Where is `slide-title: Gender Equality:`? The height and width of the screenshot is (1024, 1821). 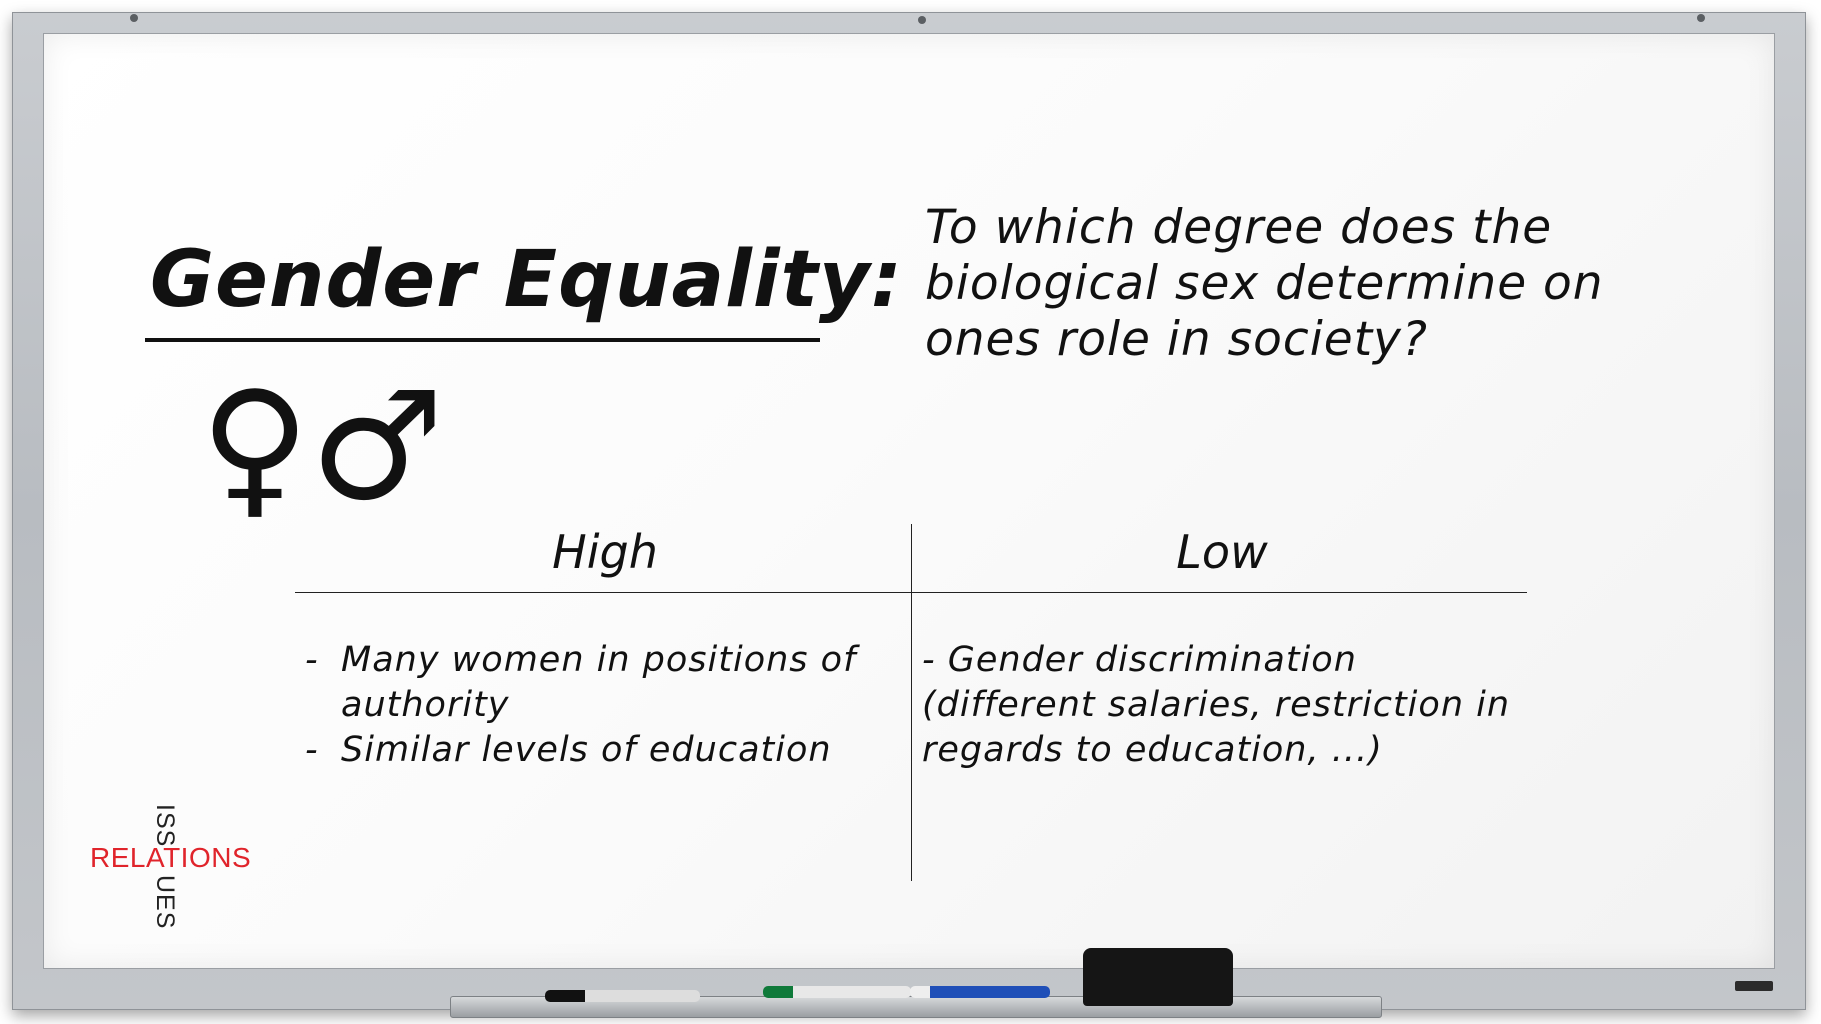 slide-title: Gender Equality: is located at coordinates (526, 280).